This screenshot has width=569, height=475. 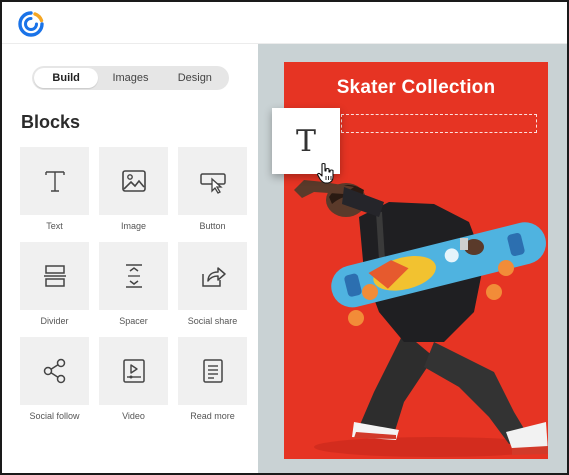 What do you see at coordinates (31, 24) in the screenshot?
I see `brand-logo-icon` at bounding box center [31, 24].